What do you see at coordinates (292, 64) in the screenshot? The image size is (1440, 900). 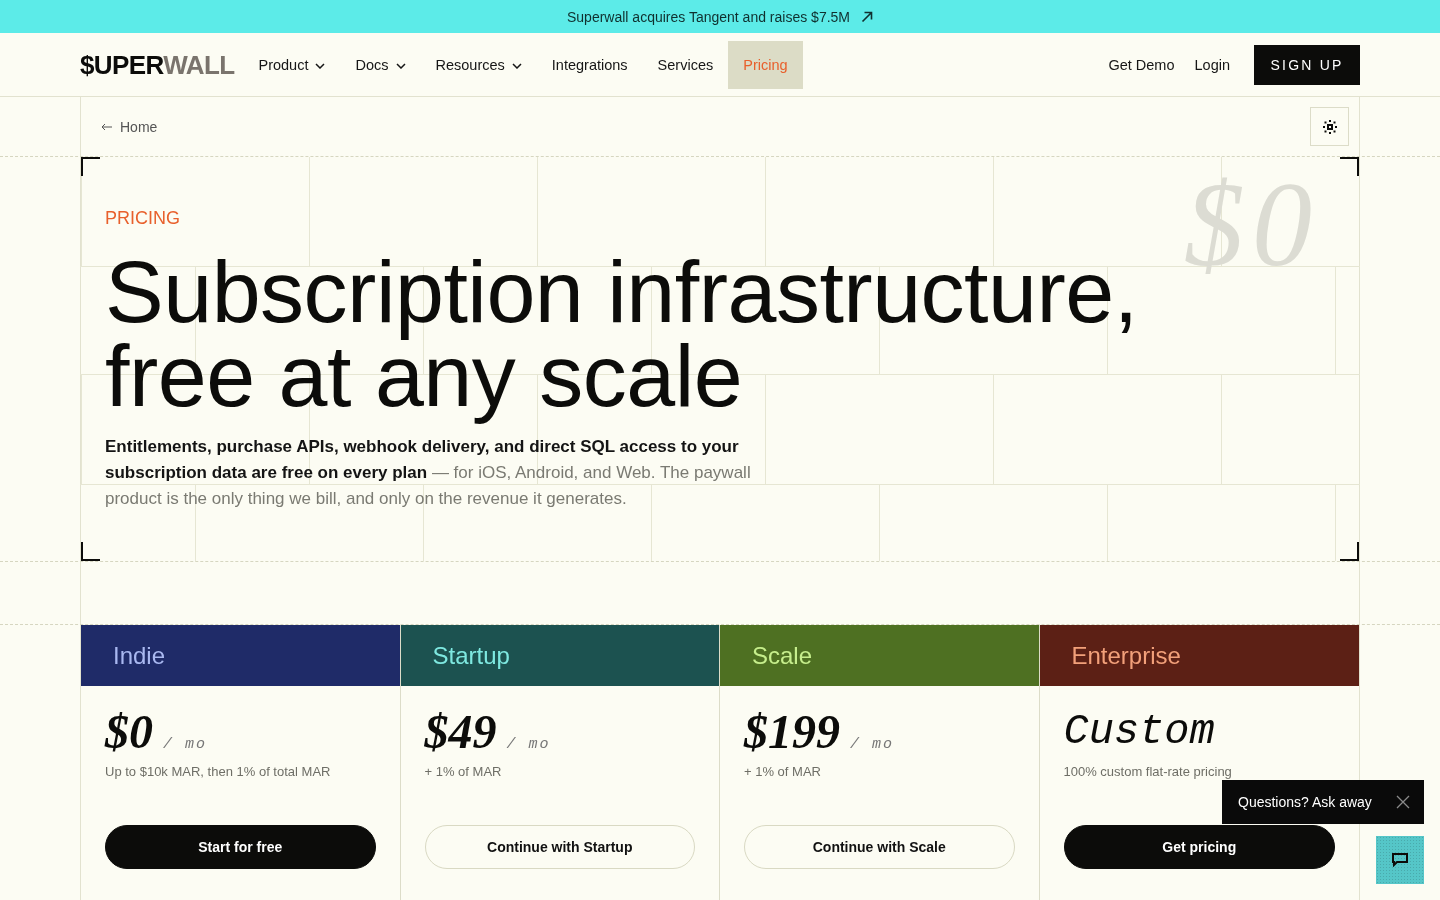 I see `nav-menu-item: Product` at bounding box center [292, 64].